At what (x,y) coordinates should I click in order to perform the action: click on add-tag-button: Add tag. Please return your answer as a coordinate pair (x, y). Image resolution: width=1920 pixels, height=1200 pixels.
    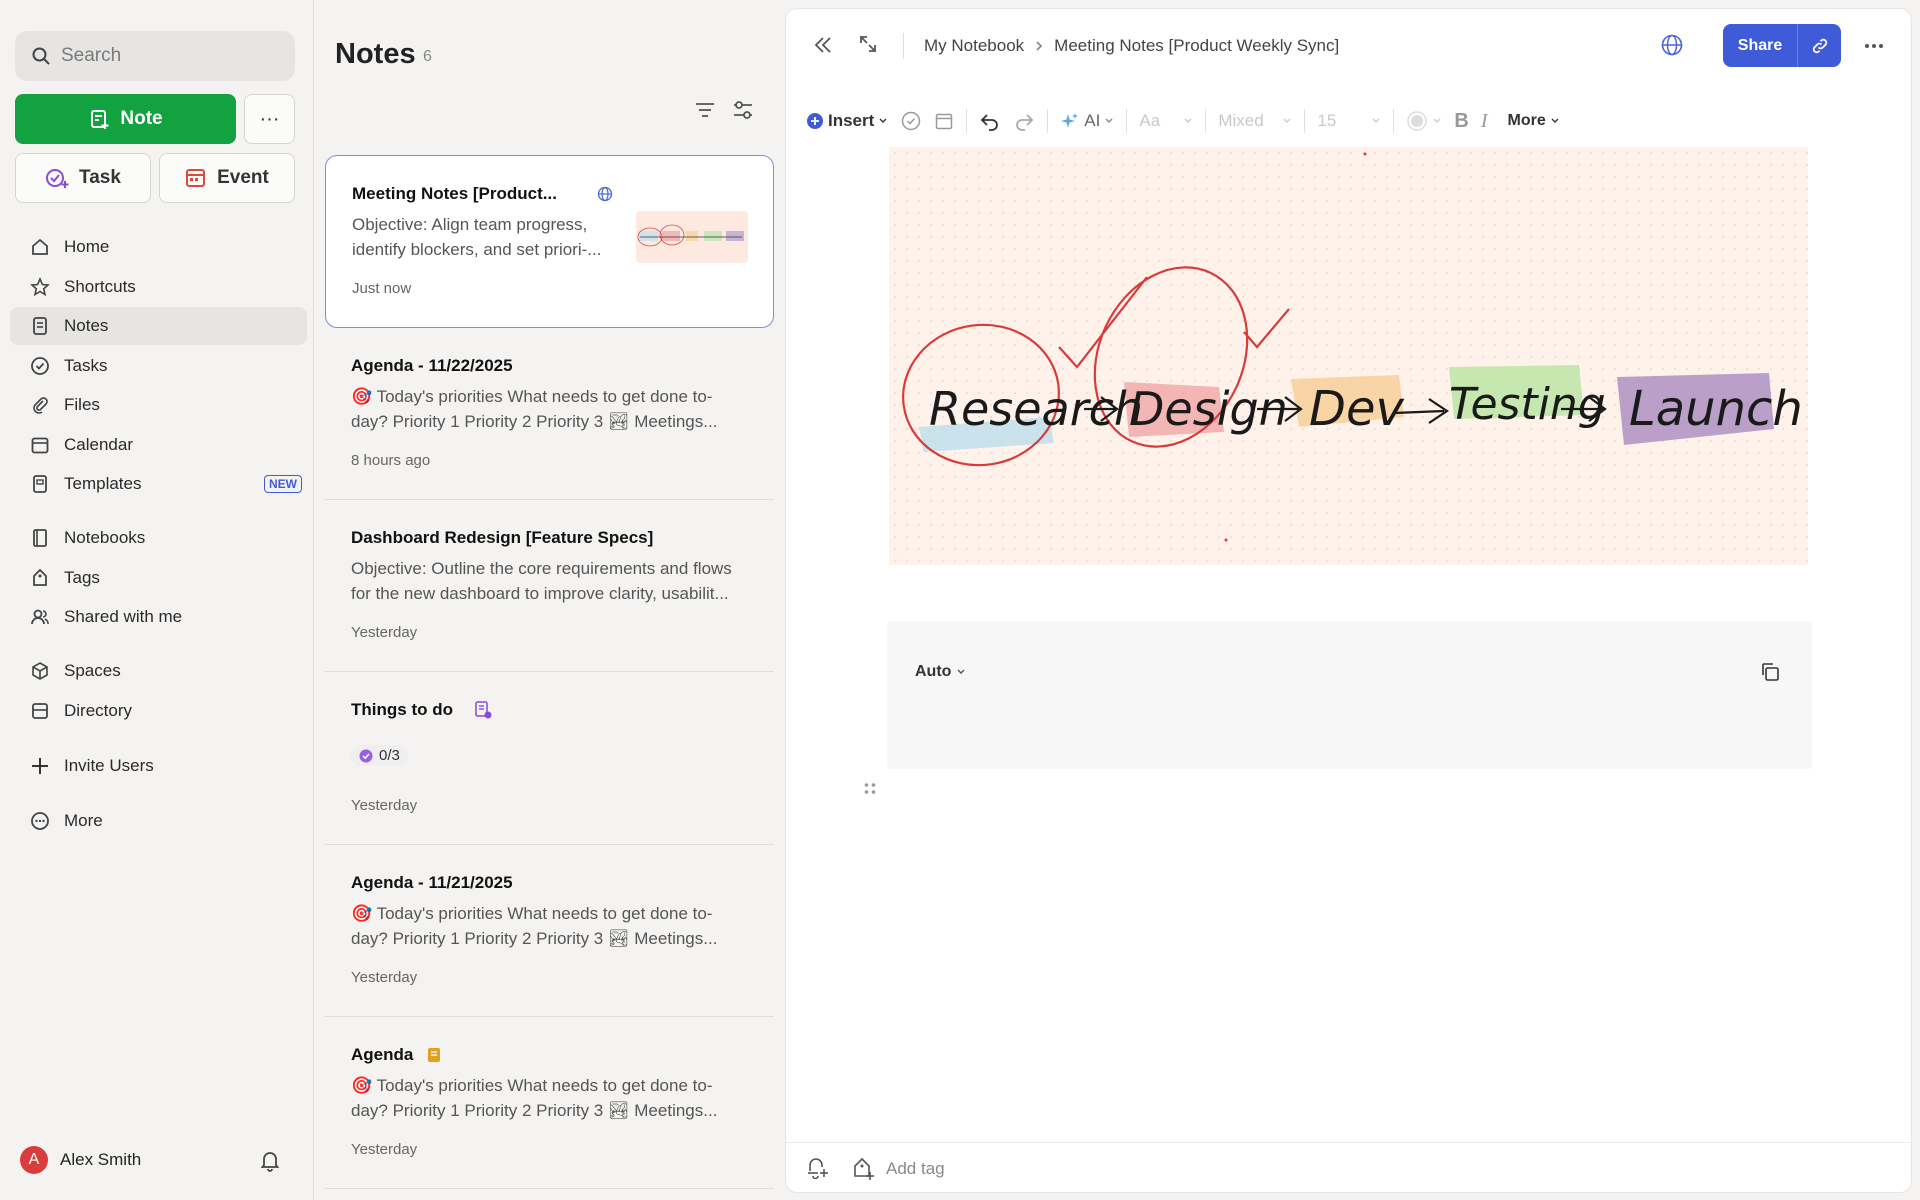
    Looking at the image, I should click on (897, 1169).